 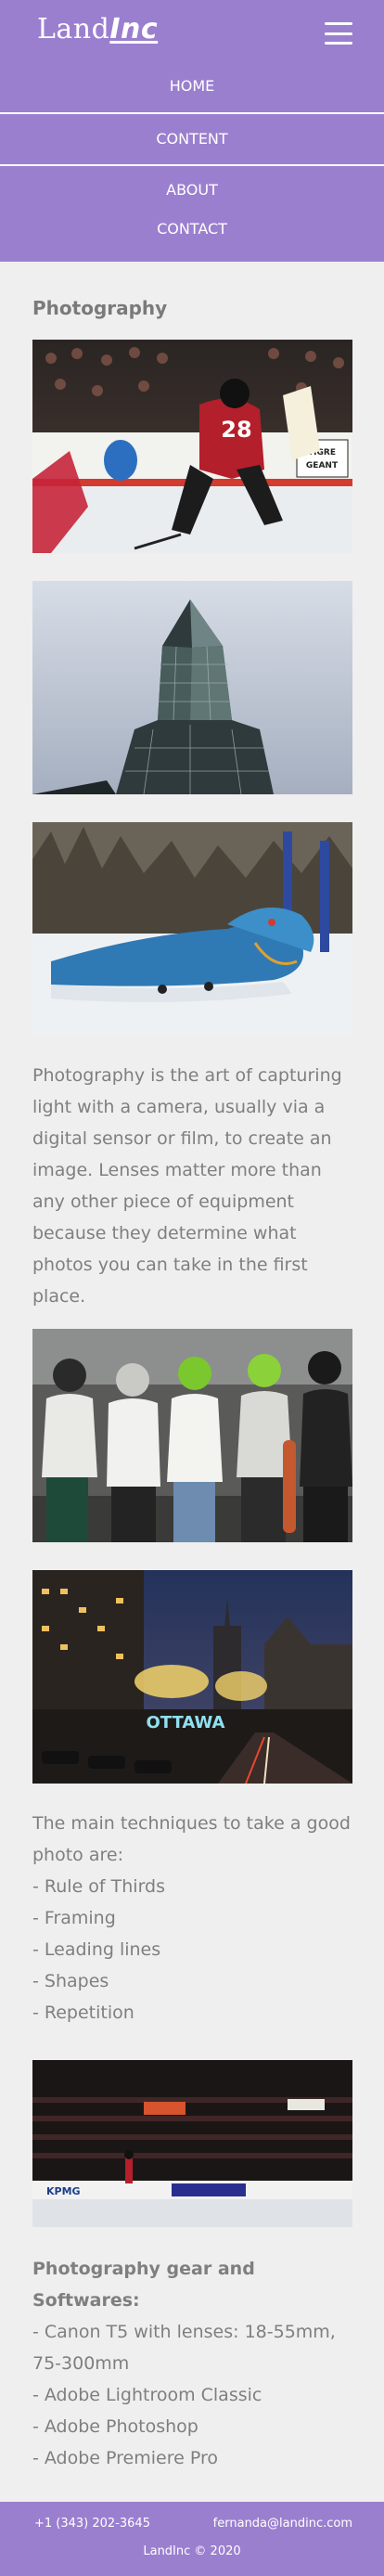 I want to click on top-bar: LandInc, so click(x=192, y=33).